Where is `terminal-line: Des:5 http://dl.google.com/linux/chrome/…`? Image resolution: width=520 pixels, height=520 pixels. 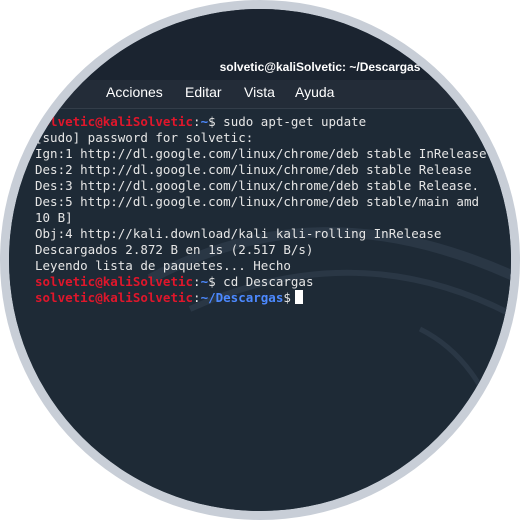 terminal-line: Des:5 http://dl.google.com/linux/chrome/… is located at coordinates (257, 201).